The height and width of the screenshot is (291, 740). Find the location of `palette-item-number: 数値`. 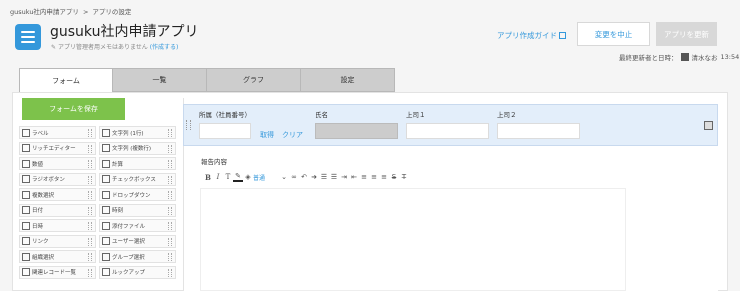

palette-item-number: 数値 is located at coordinates (57, 163).